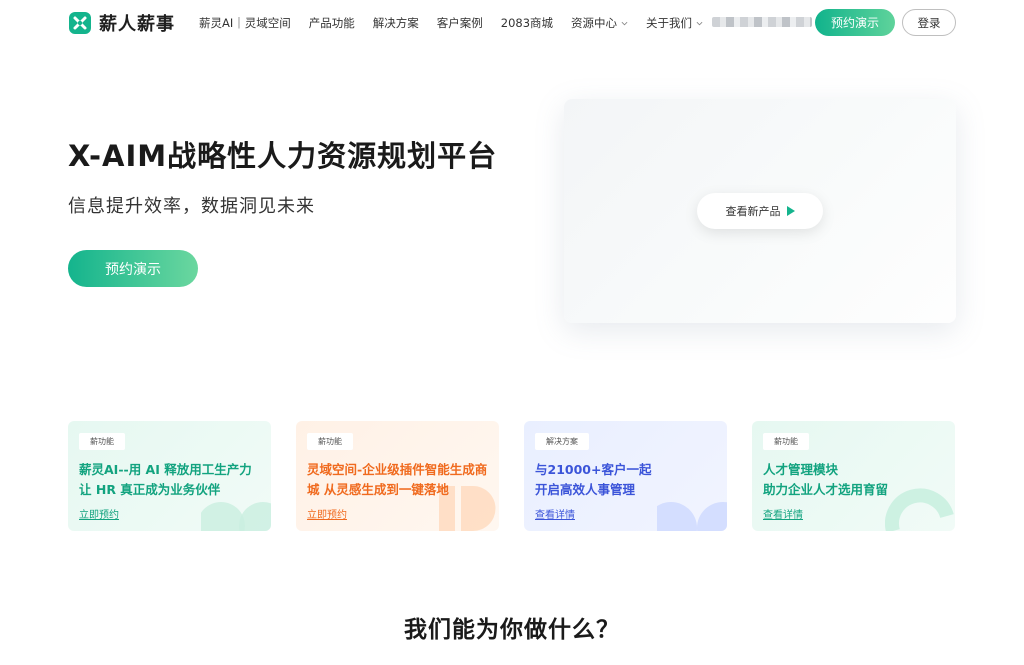  Describe the element at coordinates (512, 630) in the screenshot. I see `section-title: 我们能为你做什么？` at that location.